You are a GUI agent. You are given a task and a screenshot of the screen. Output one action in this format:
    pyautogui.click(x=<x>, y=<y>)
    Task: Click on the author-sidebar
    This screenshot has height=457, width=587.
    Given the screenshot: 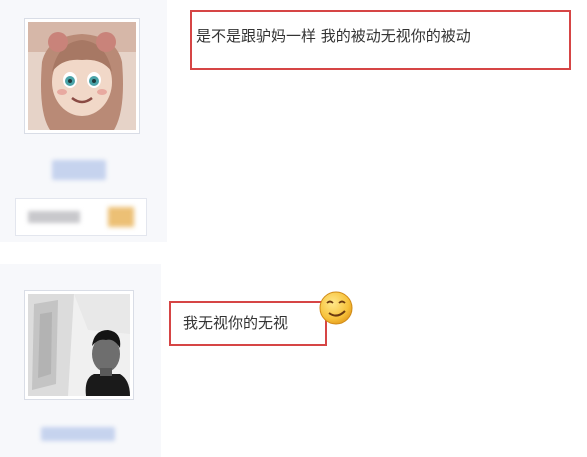 What is the action you would take?
    pyautogui.click(x=80, y=360)
    